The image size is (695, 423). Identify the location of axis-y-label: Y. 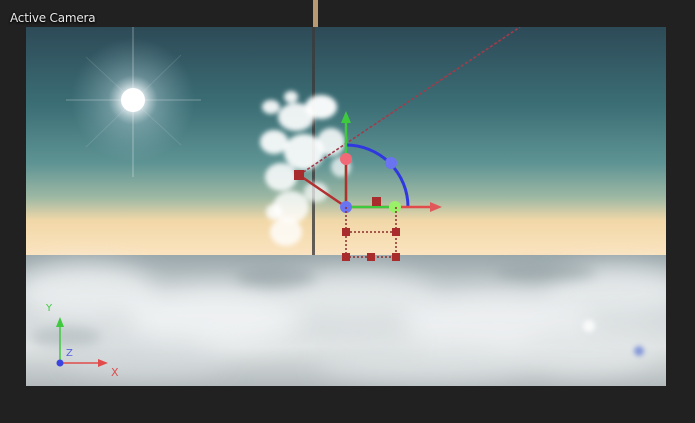
(49, 308).